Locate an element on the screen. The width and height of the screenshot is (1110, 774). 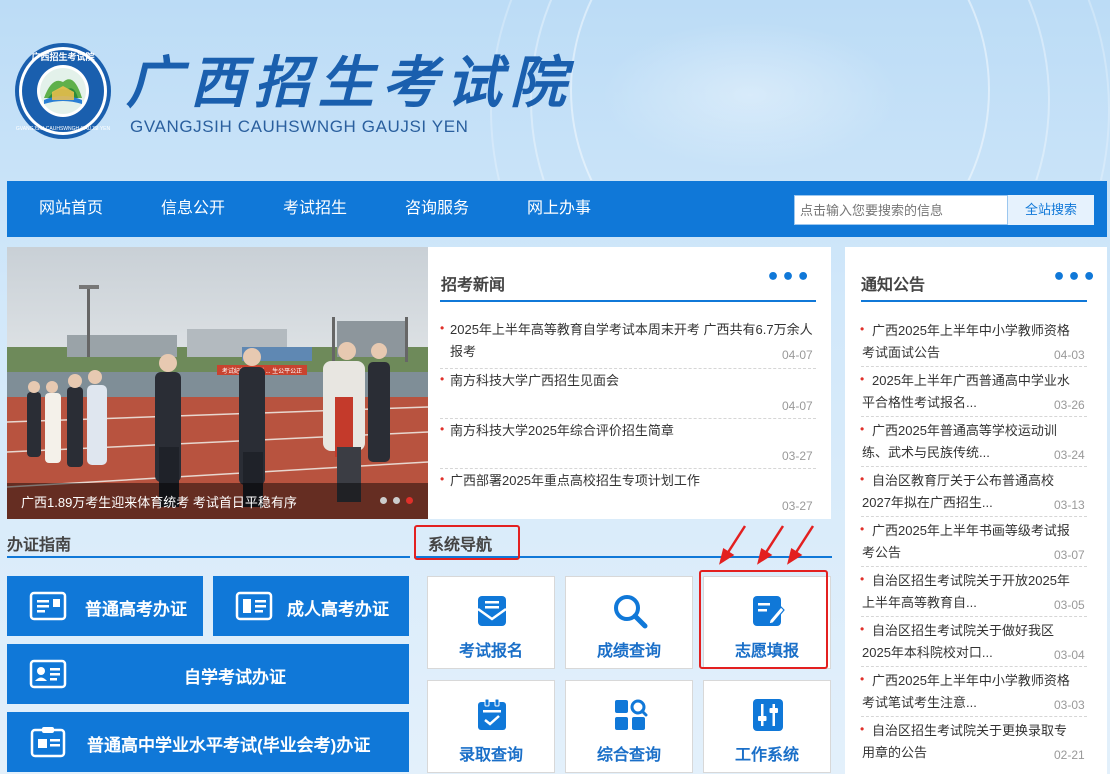
news-item: • 南方科技大学广西招生见面会 is located at coordinates (630, 381).